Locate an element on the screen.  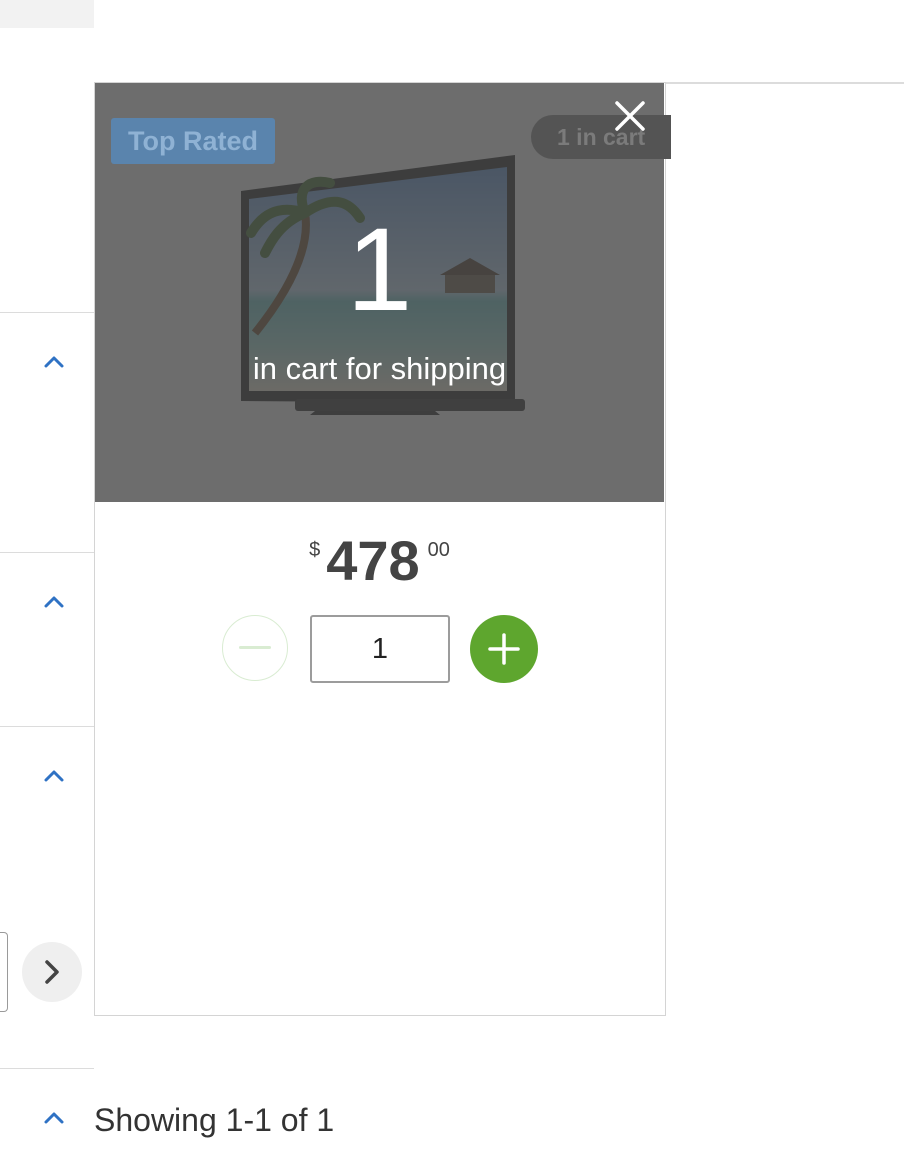
results-count: Showing 1-1 of 1 is located at coordinates (214, 1120).